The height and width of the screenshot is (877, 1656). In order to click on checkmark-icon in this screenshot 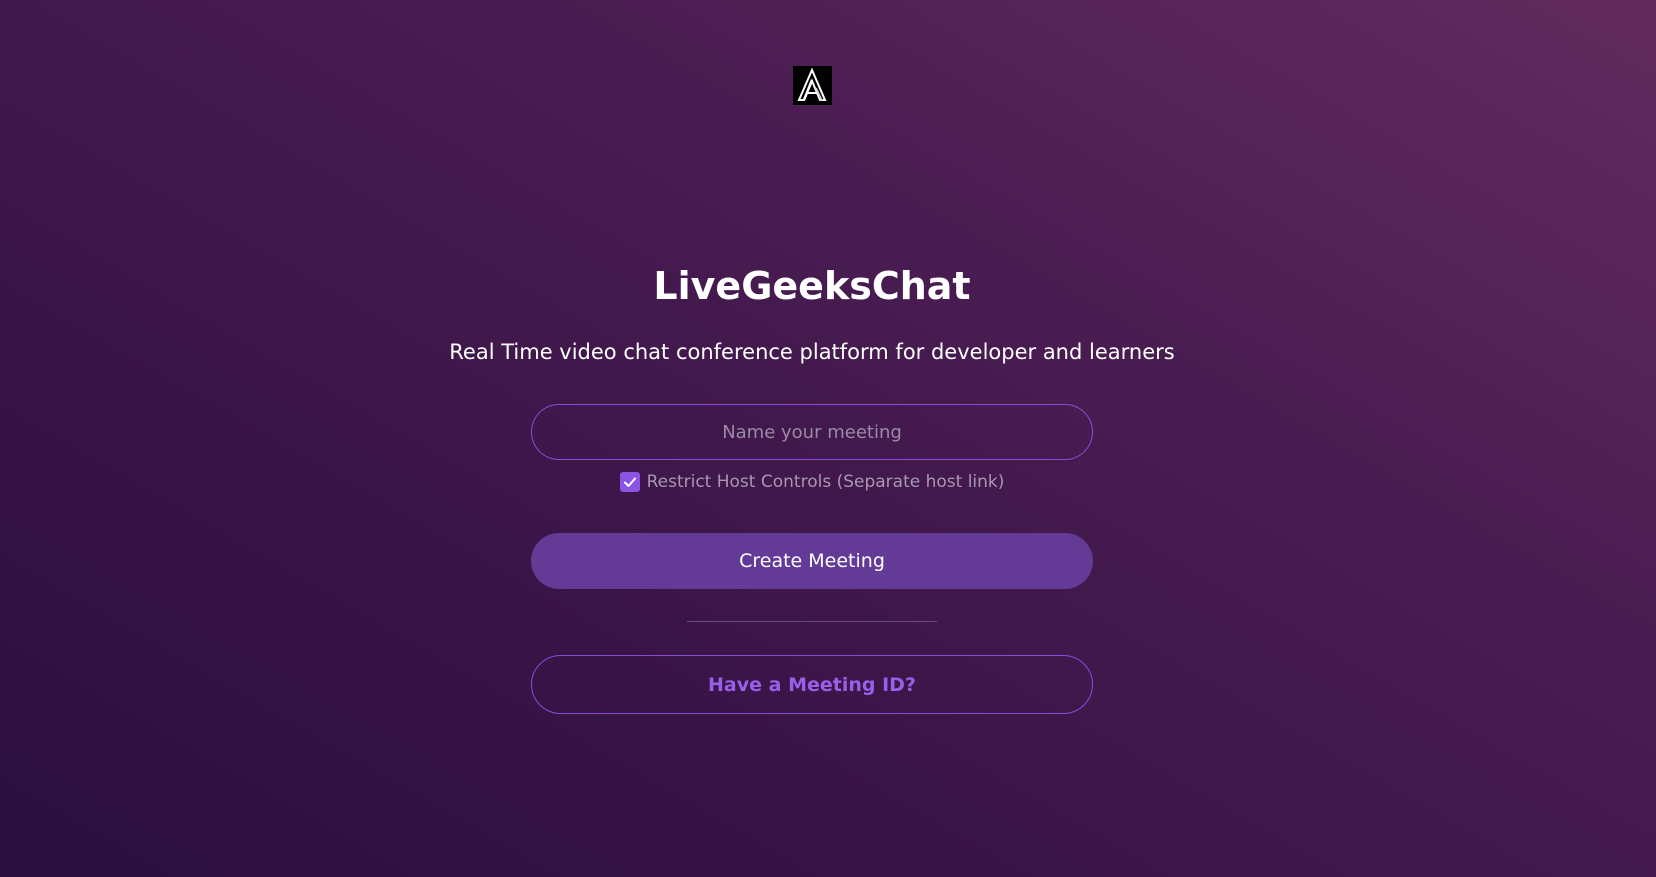, I will do `click(629, 482)`.